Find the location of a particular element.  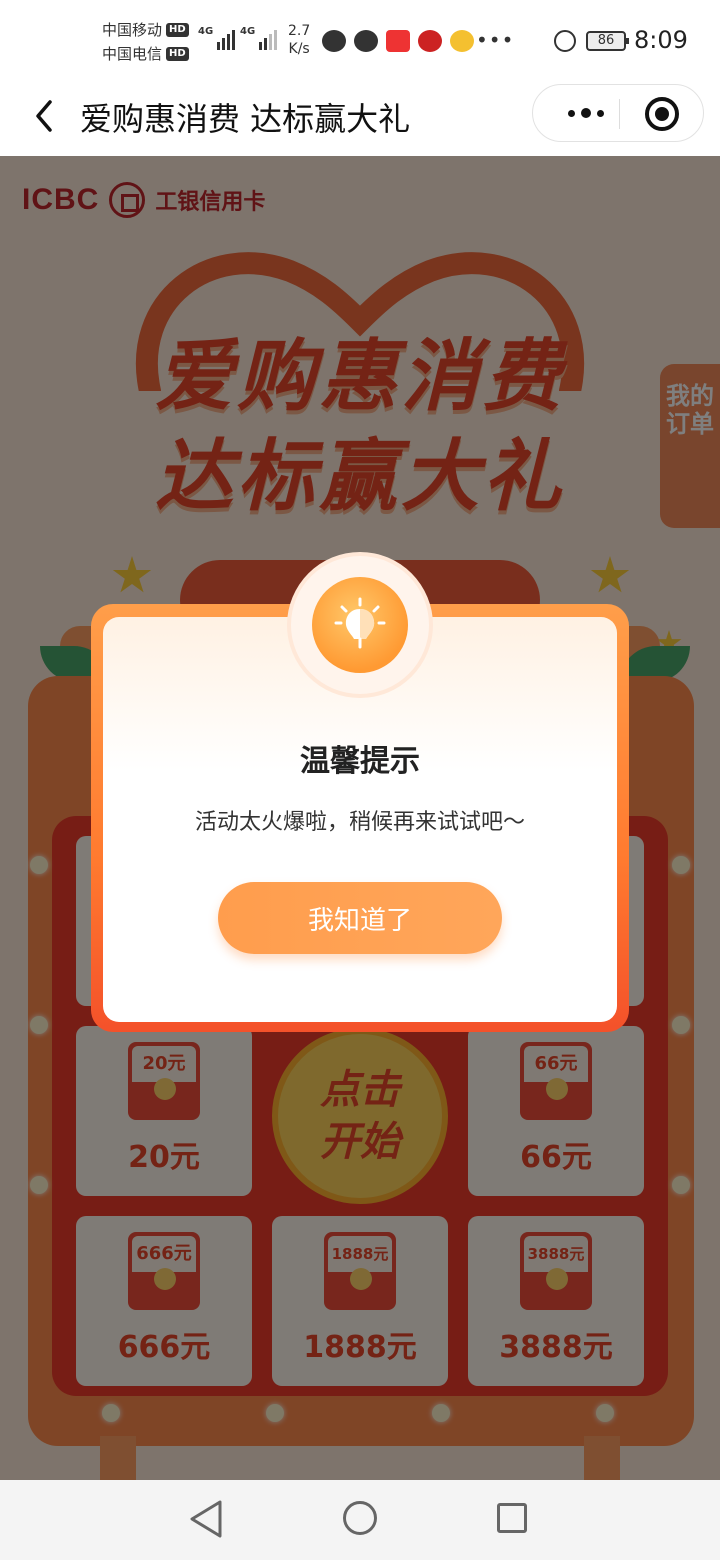

speed-value: 2.7 is located at coordinates (299, 31).